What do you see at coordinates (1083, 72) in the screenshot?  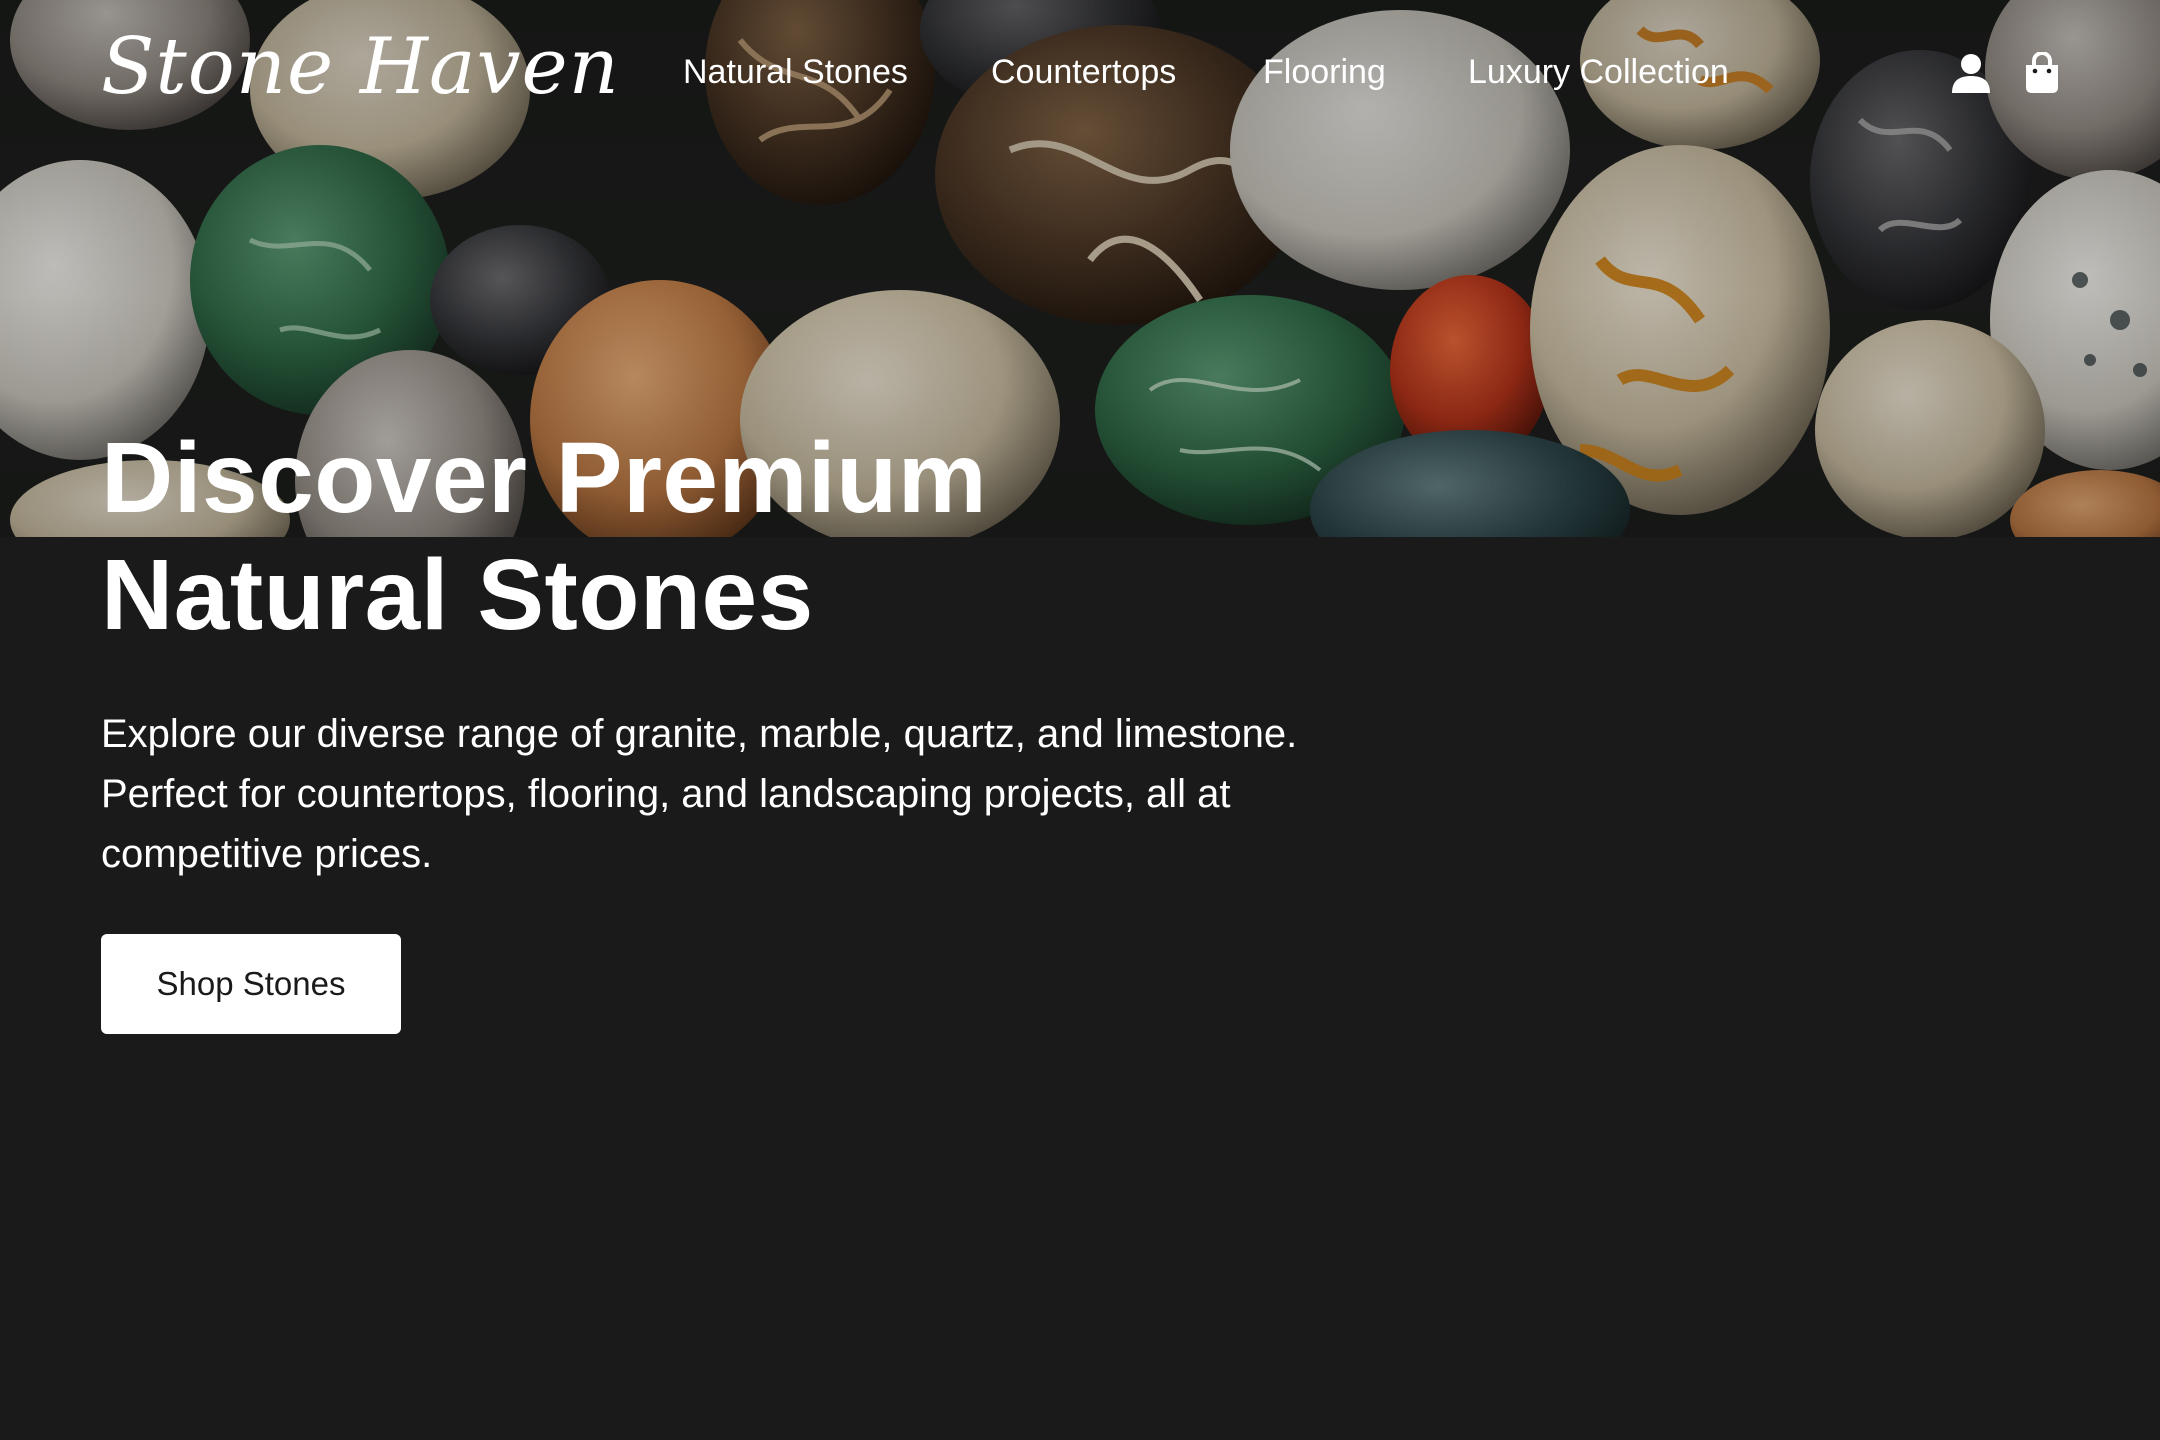 I see `nav-item-countertops: Countertops` at bounding box center [1083, 72].